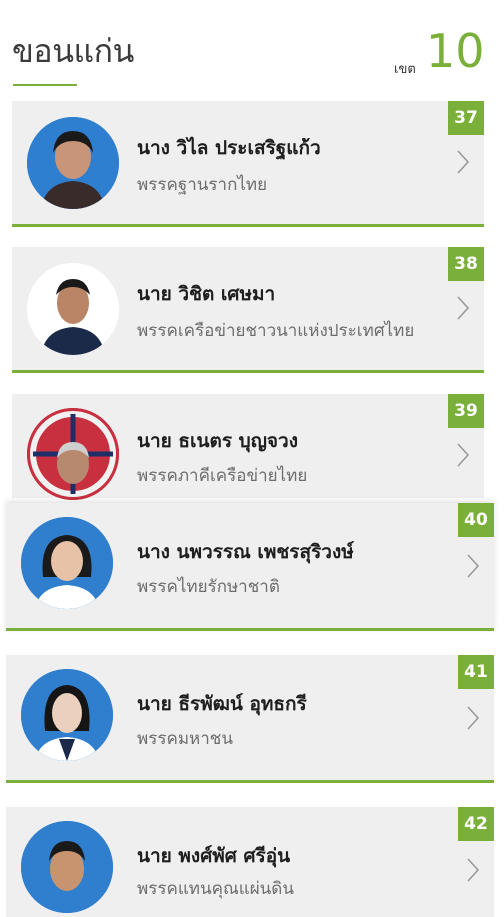  Describe the element at coordinates (222, 476) in the screenshot. I see `candidate-party: พรรคภาคีเครือข่ายไทย` at that location.